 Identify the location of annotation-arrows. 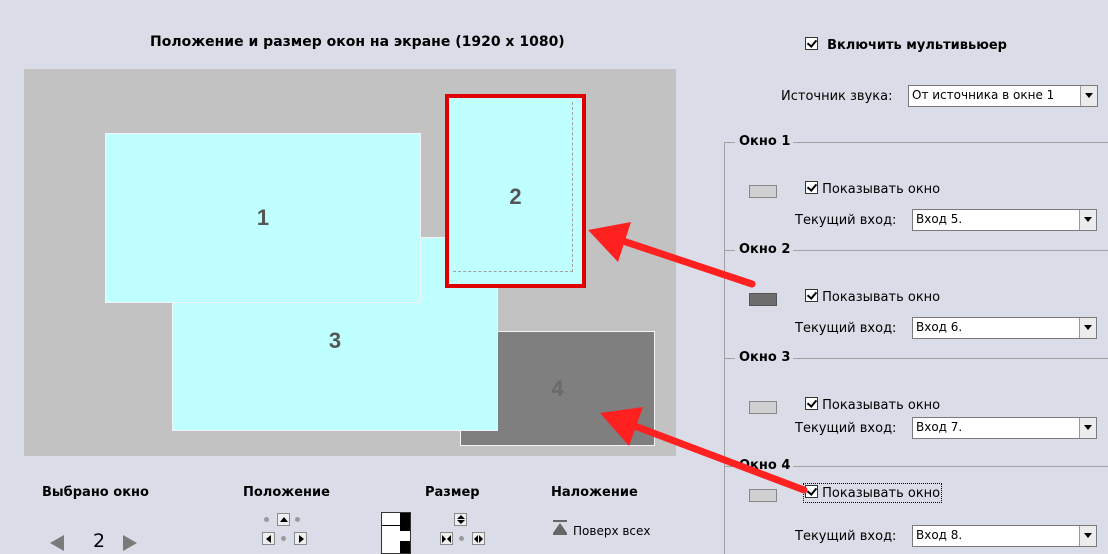
(698, 358).